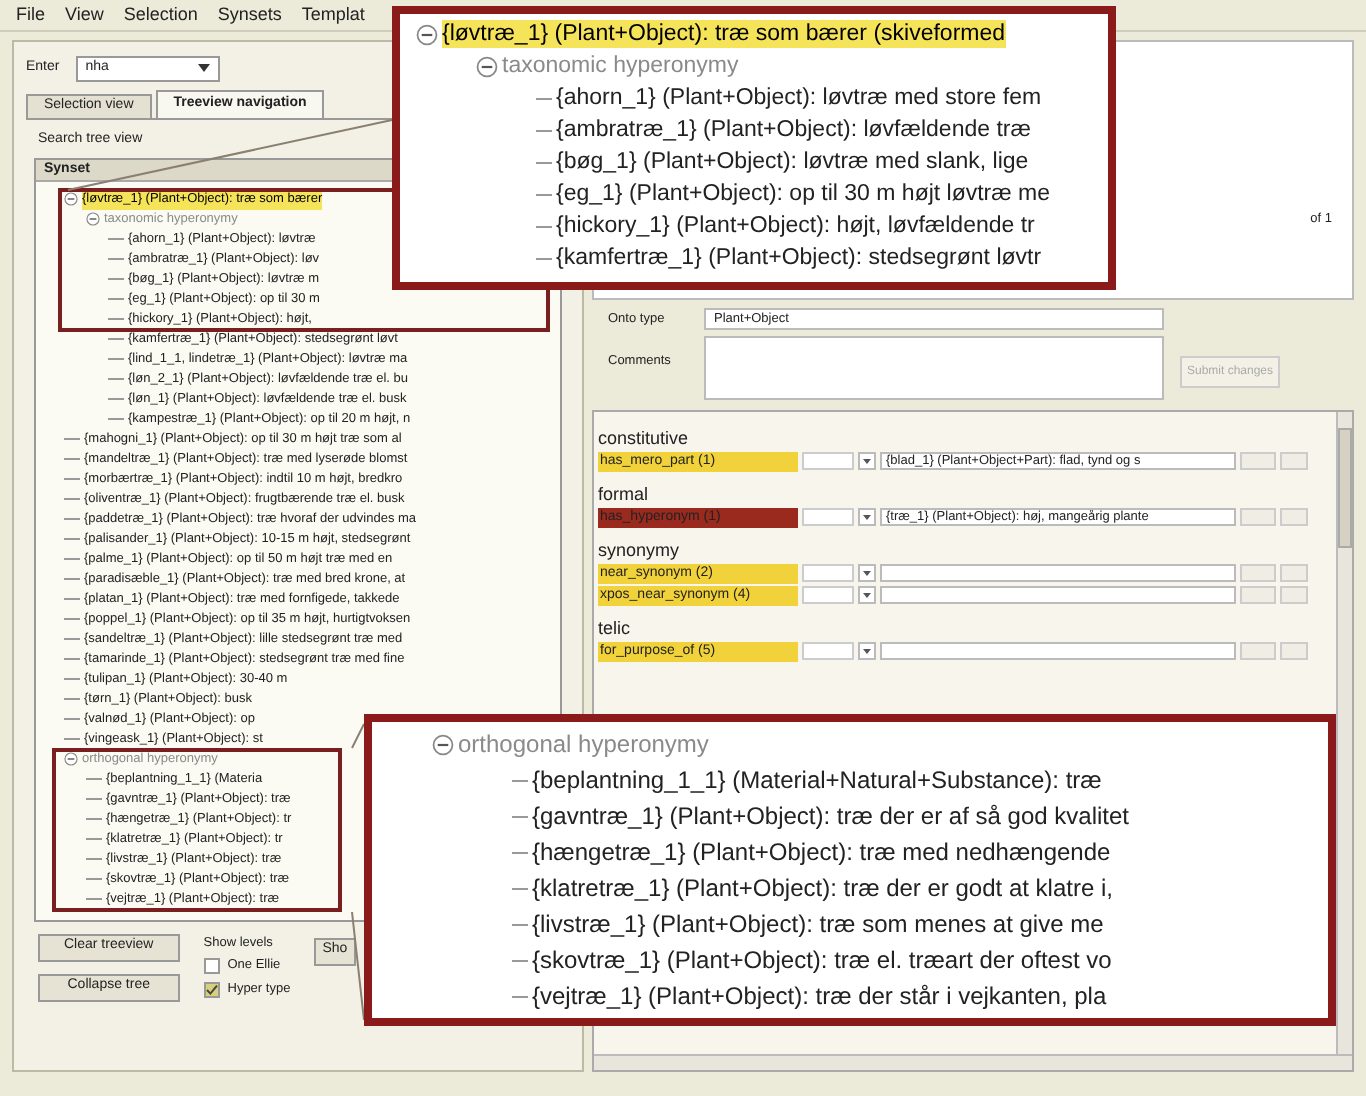 The height and width of the screenshot is (1096, 1366). Describe the element at coordinates (31, 15) in the screenshot. I see `menu-item: File` at that location.